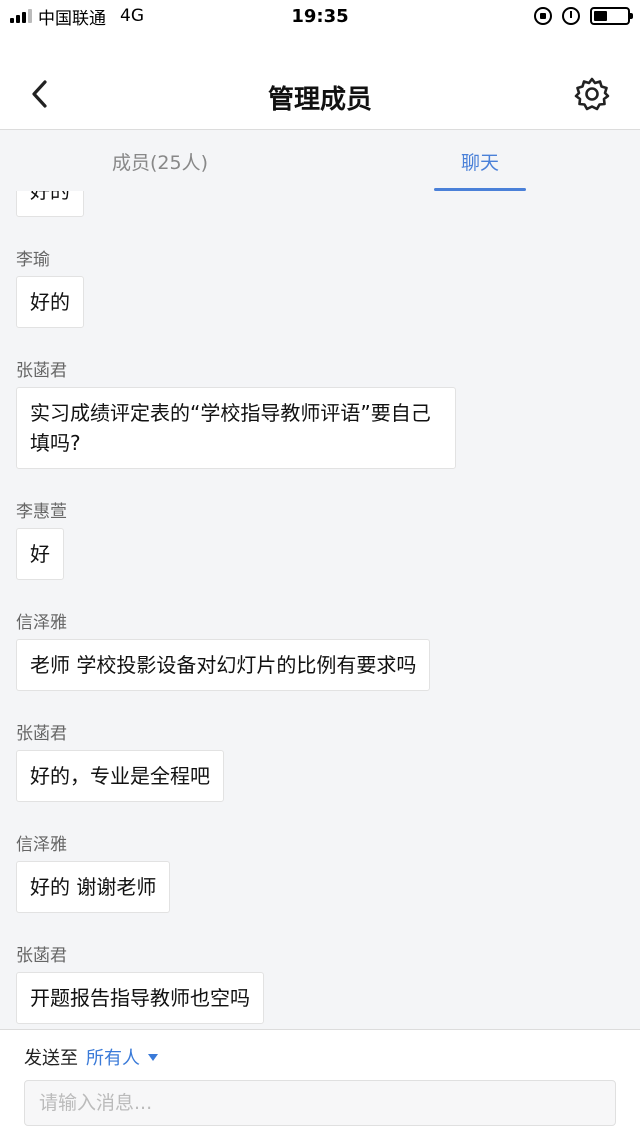 This screenshot has width=640, height=1137. Describe the element at coordinates (320, 760) in the screenshot. I see `chat-message: 张菡君 好的，专业是全程吧` at that location.